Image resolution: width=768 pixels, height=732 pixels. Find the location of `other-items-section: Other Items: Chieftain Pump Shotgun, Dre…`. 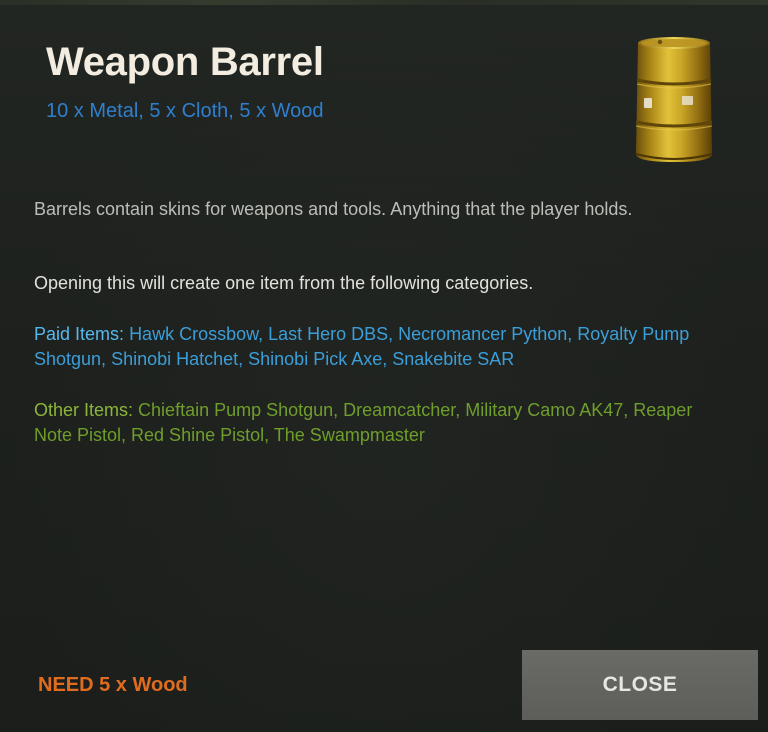

other-items-section: Other Items: Chieftain Pump Shotgun, Dre… is located at coordinates (384, 423).